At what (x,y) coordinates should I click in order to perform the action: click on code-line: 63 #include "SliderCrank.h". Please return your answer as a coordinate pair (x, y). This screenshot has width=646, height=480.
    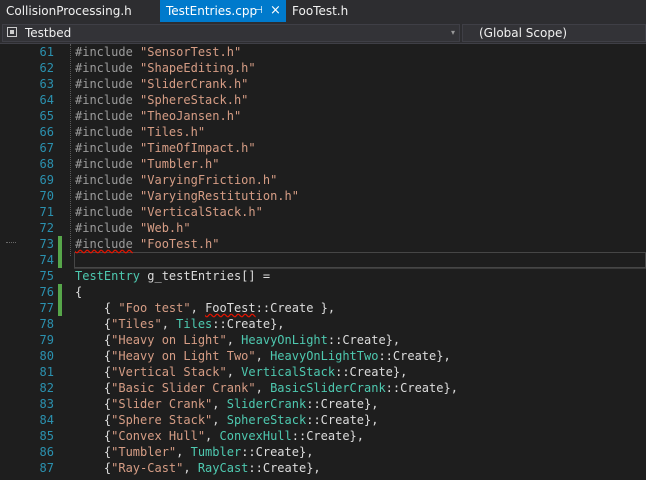
    Looking at the image, I should click on (323, 84).